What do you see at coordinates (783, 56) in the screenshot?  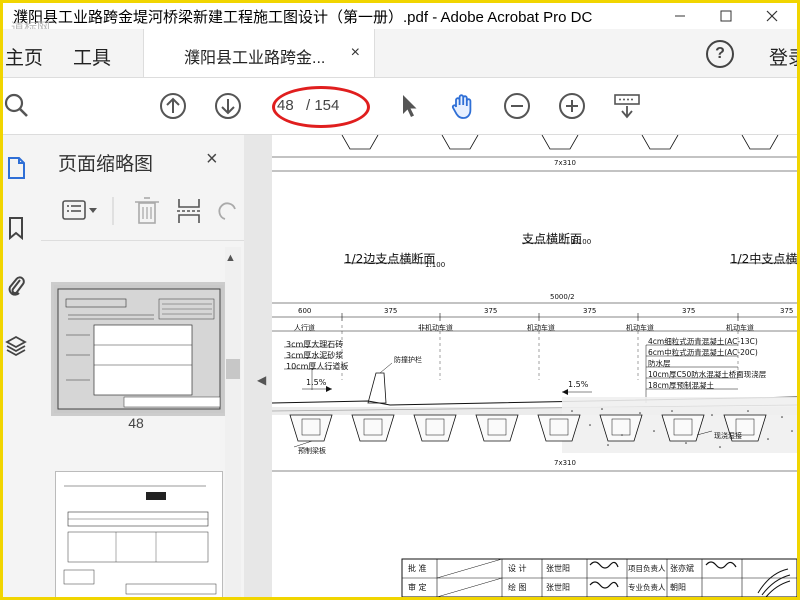 I see `sign-in-button: 登录` at bounding box center [783, 56].